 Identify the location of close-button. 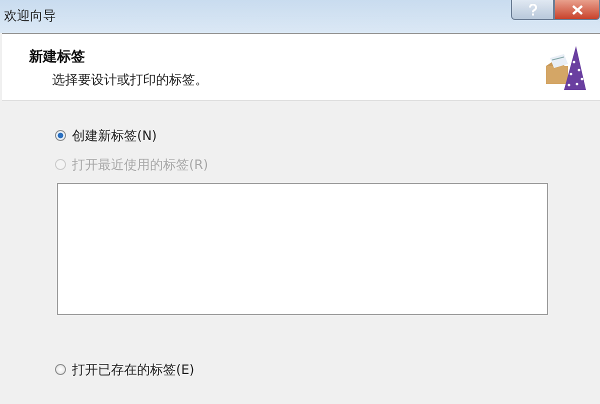
(577, 10).